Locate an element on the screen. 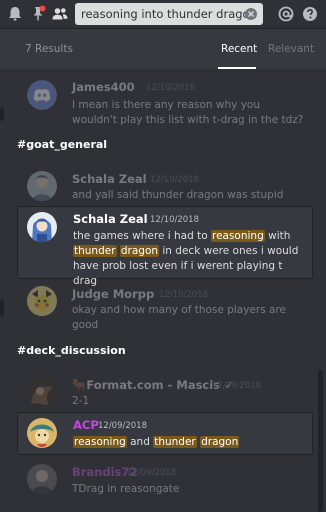 The height and width of the screenshot is (512, 326). message-content: 2-1 is located at coordinates (81, 401).